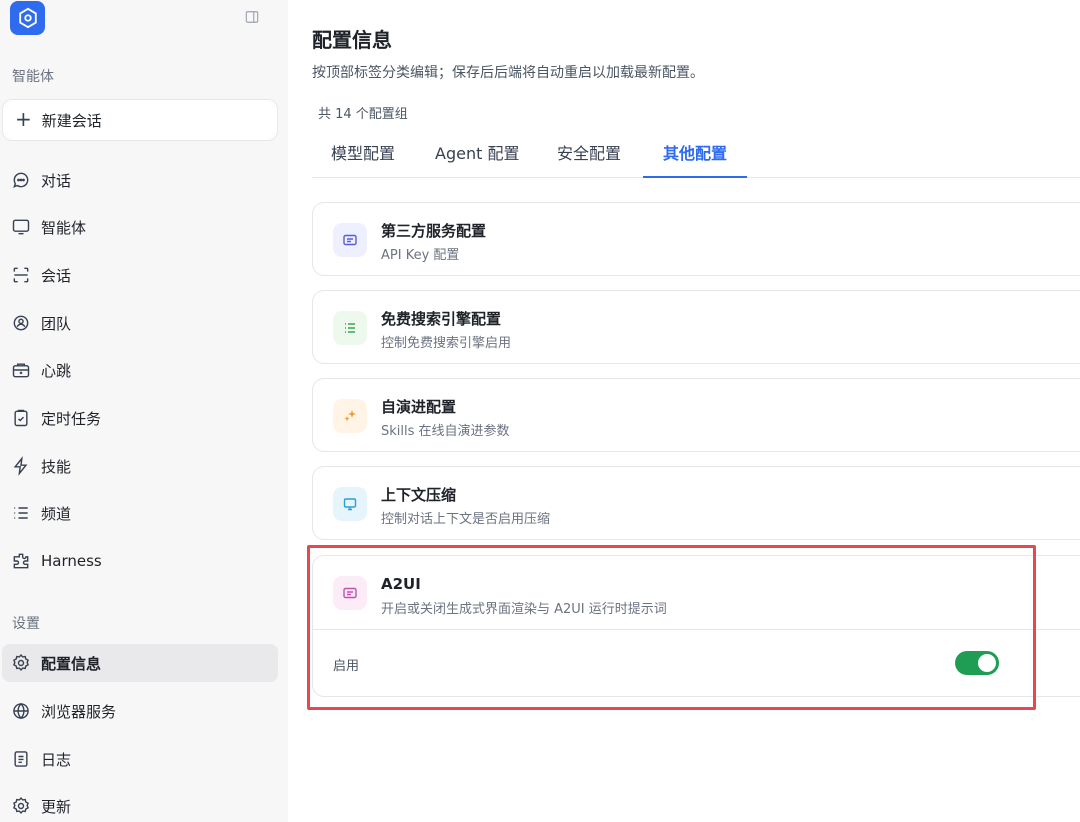 The width and height of the screenshot is (1080, 822). Describe the element at coordinates (26, 624) in the screenshot. I see `section-label-settings: 设置` at that location.